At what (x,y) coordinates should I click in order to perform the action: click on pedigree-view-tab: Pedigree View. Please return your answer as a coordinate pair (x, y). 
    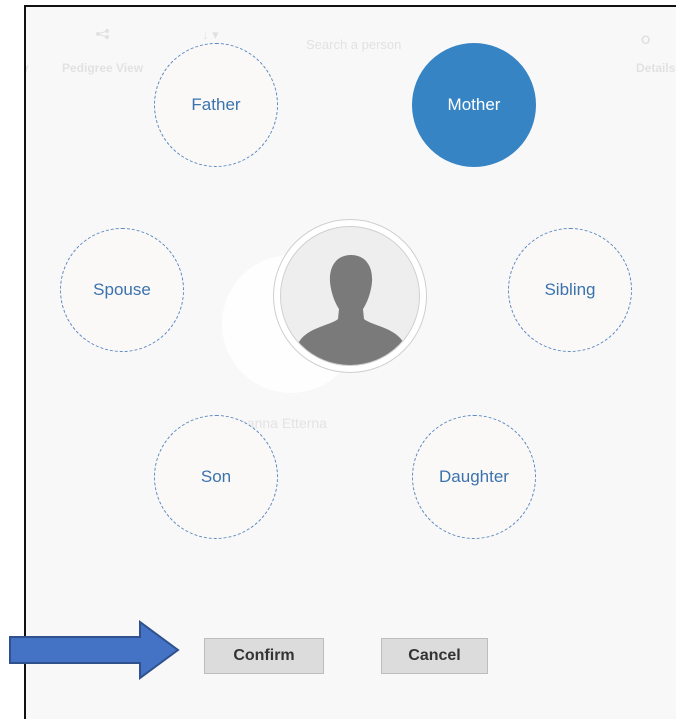
    Looking at the image, I should click on (103, 68).